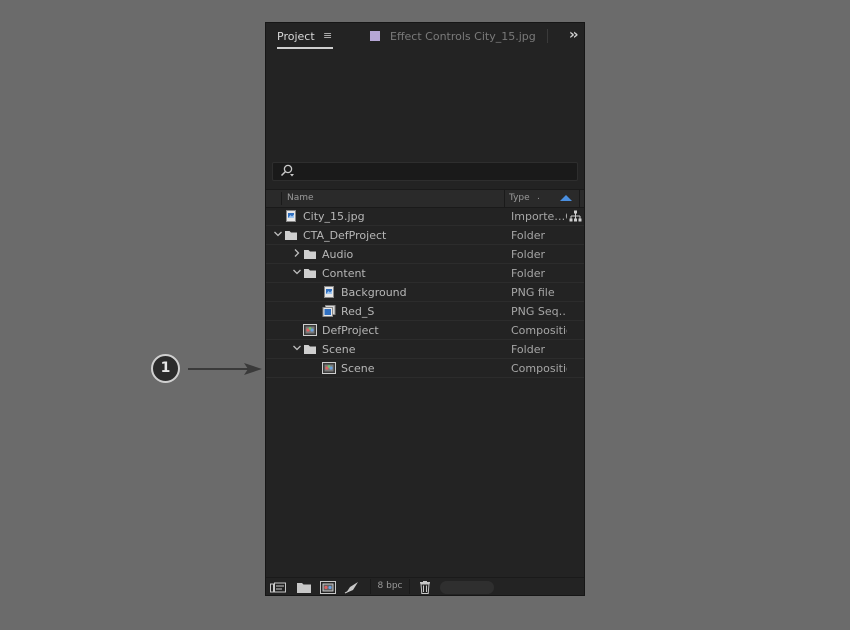 Image resolution: width=850 pixels, height=630 pixels. I want to click on project-list-item: Content Folder, so click(425, 273).